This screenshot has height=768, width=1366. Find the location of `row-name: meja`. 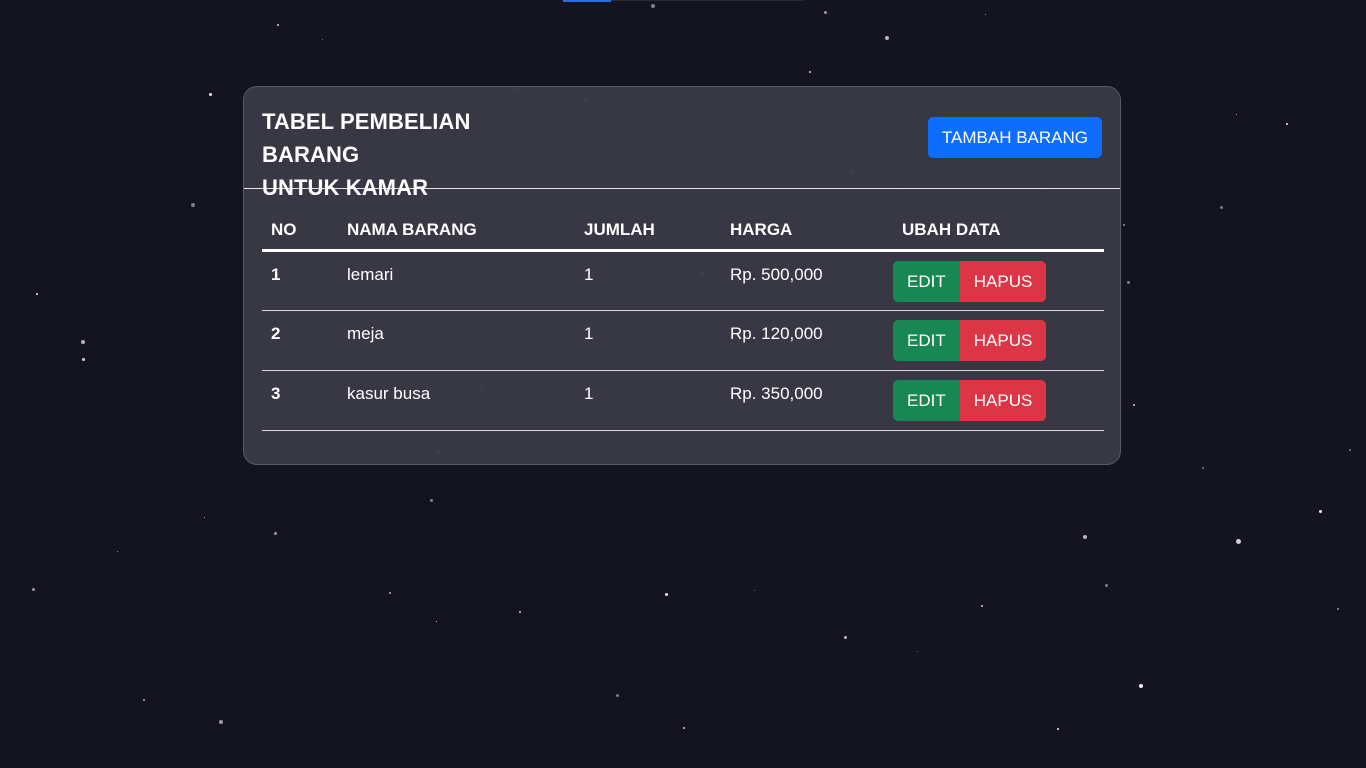

row-name: meja is located at coordinates (456, 340).